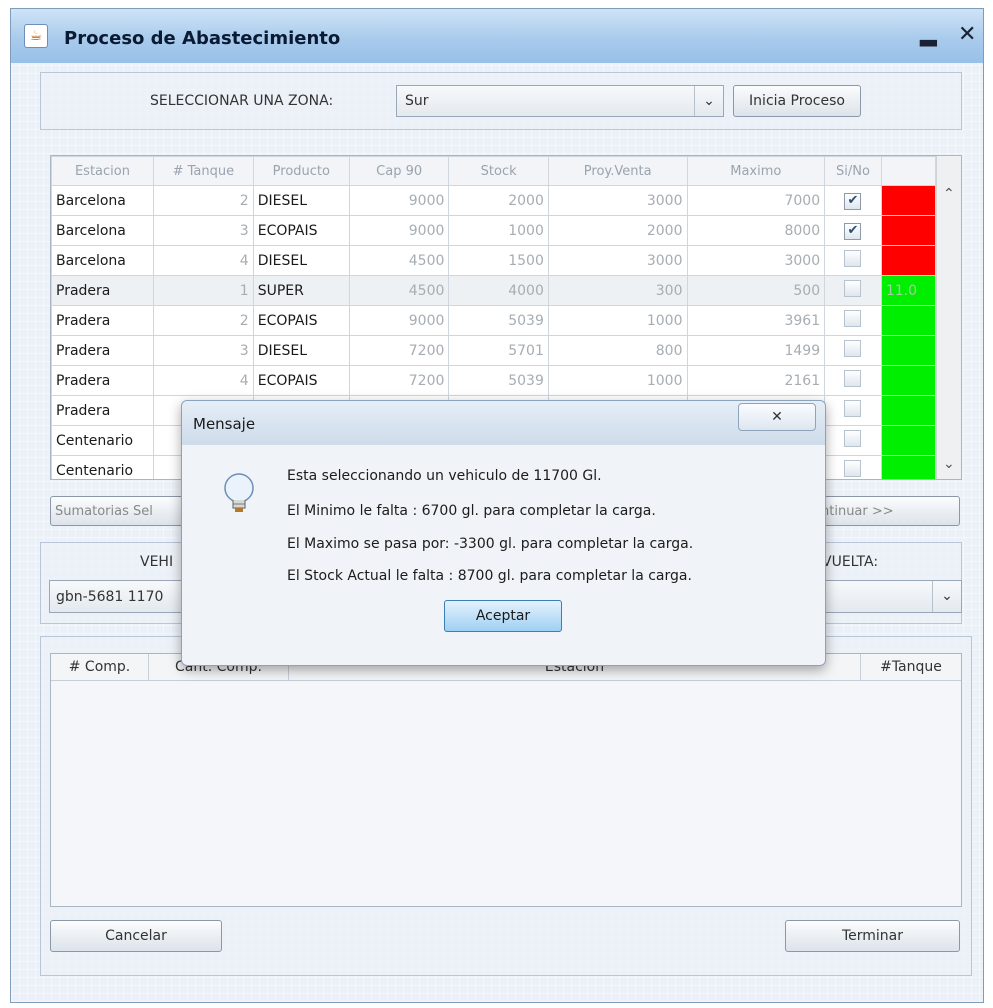 The width and height of the screenshot is (993, 1008). I want to click on minimize-icon: ▂, so click(928, 34).